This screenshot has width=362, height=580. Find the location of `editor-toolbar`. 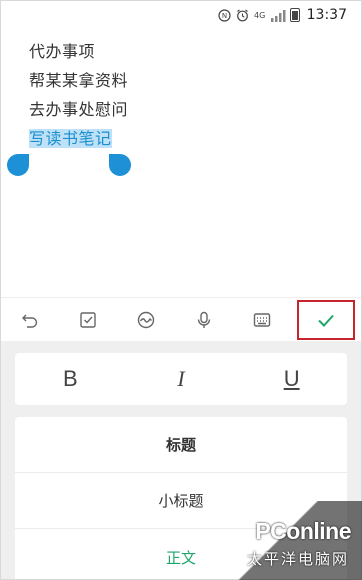

editor-toolbar is located at coordinates (181, 319).